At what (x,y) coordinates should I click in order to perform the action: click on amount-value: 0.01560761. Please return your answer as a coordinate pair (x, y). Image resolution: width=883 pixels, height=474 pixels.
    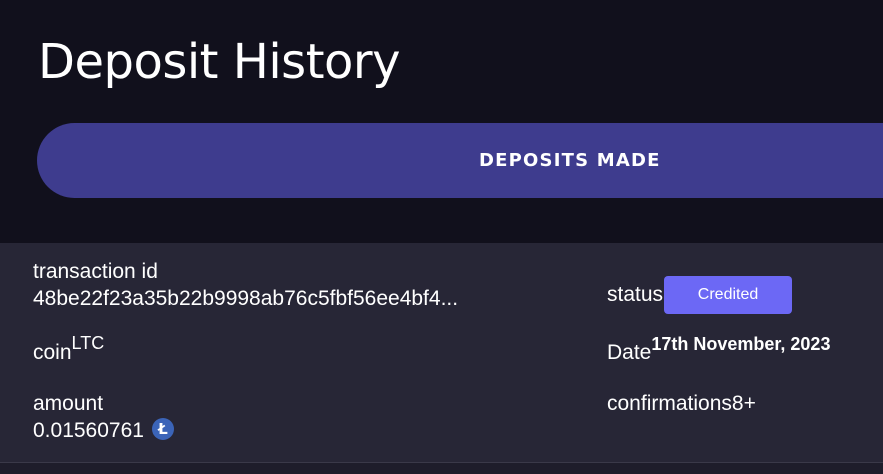
    Looking at the image, I should click on (88, 430).